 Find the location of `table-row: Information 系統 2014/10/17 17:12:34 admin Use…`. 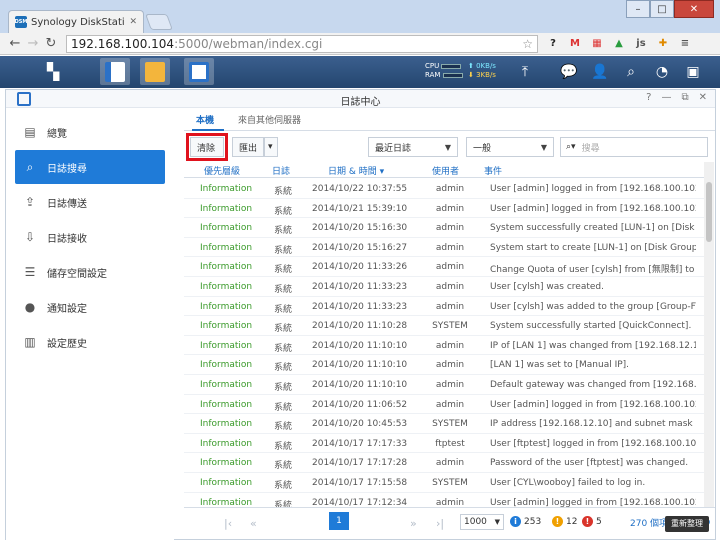

table-row: Information 系統 2014/10/17 17:12:34 admin Use… is located at coordinates (444, 500).